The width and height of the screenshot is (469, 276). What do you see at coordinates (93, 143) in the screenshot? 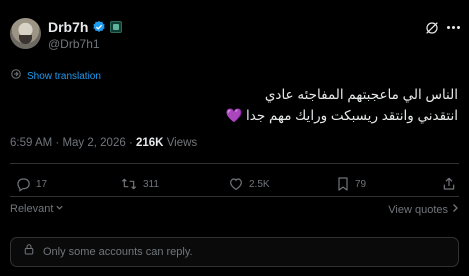
I see `tweet-date: May 2, 2026` at bounding box center [93, 143].